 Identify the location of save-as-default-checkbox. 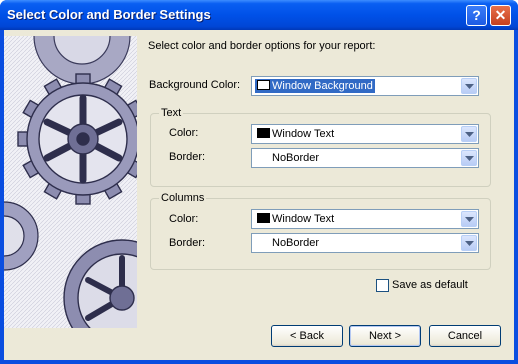
(382, 285).